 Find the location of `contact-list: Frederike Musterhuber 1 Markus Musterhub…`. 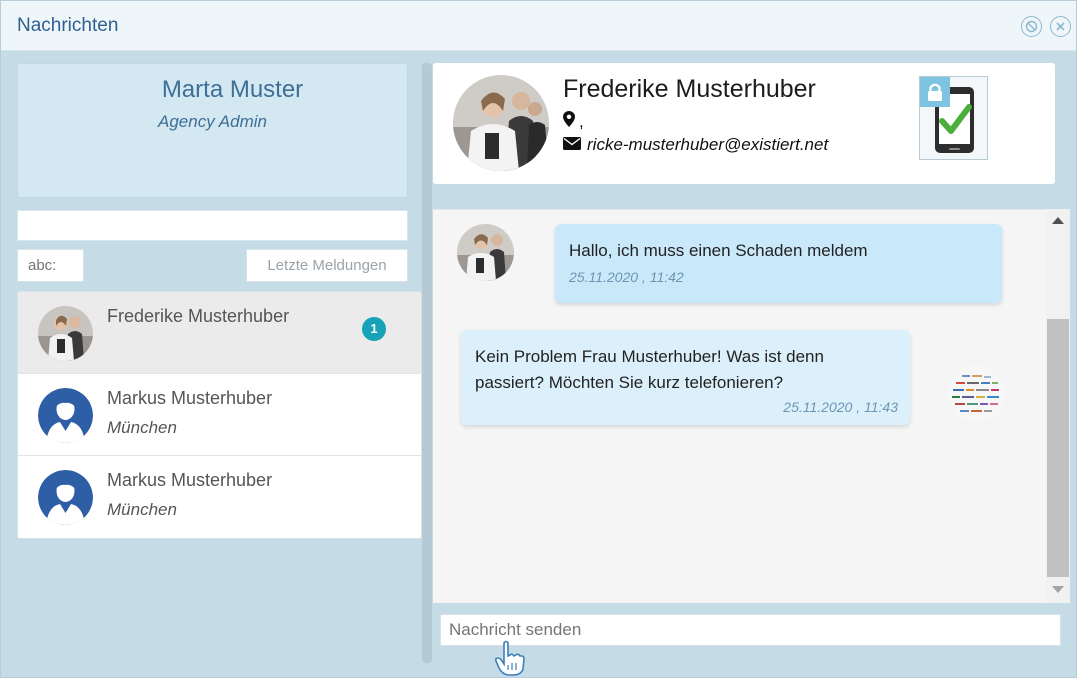

contact-list: Frederike Musterhuber 1 Markus Musterhub… is located at coordinates (219, 415).